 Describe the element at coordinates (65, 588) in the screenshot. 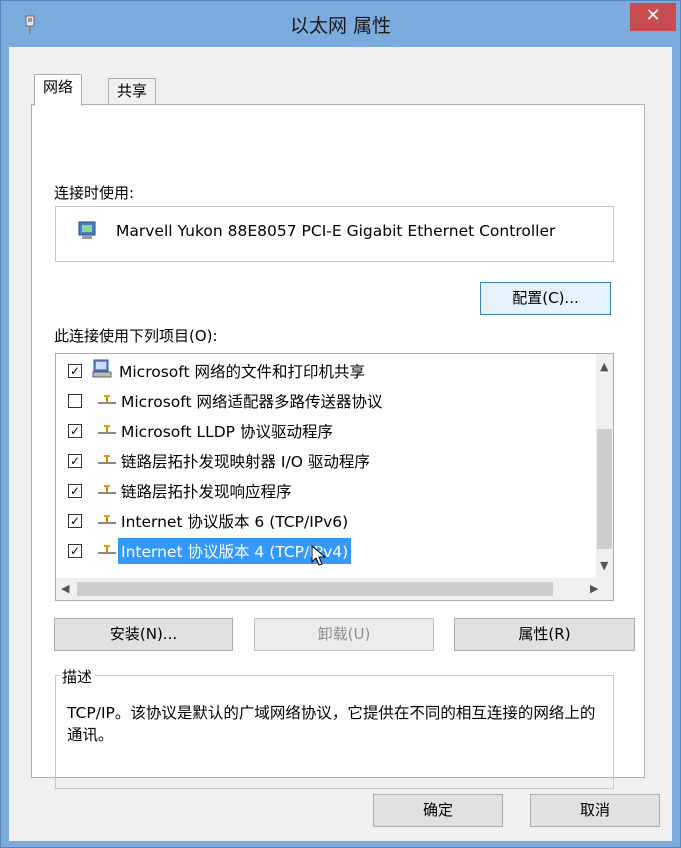

I see `scroll-left-icon: ◀` at that location.